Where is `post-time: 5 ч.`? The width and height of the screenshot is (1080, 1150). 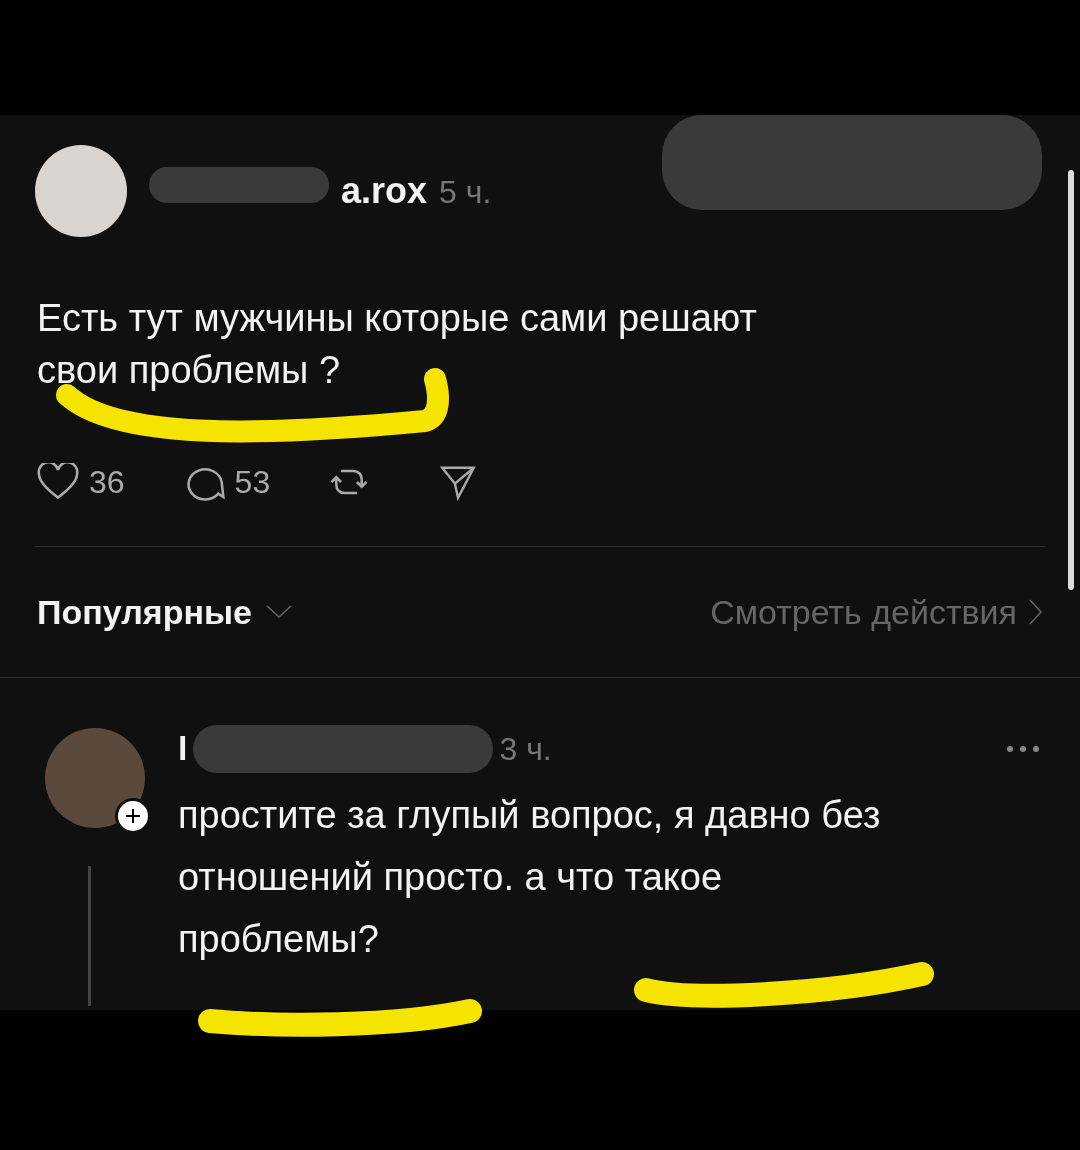
post-time: 5 ч. is located at coordinates (465, 192).